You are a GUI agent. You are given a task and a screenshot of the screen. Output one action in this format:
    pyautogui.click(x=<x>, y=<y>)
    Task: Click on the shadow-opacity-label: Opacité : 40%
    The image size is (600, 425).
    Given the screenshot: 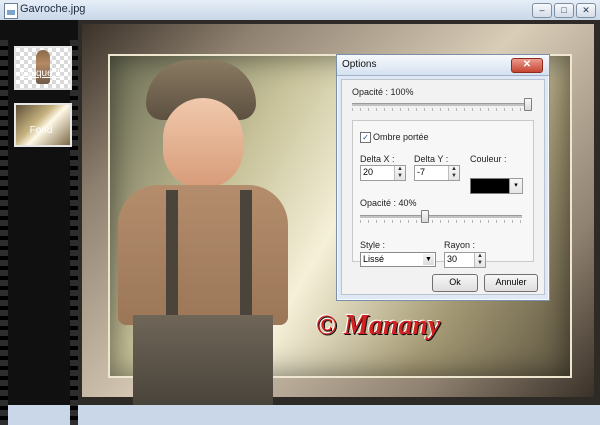 What is the action you would take?
    pyautogui.click(x=388, y=203)
    